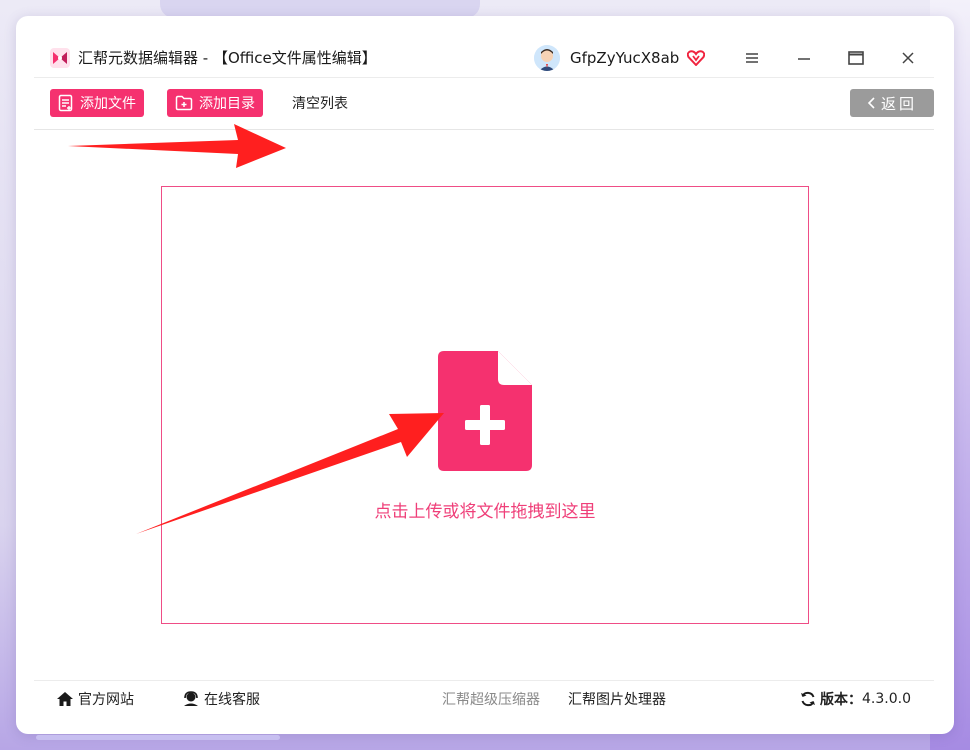  What do you see at coordinates (191, 698) in the screenshot?
I see `headset-icon` at bounding box center [191, 698].